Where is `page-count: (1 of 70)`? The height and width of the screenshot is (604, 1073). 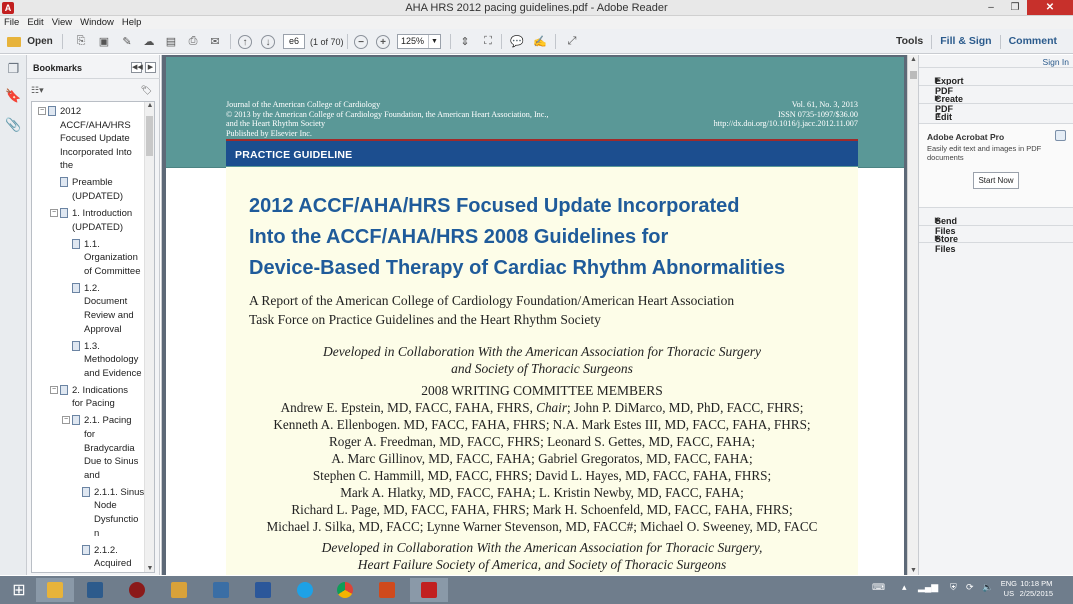 page-count: (1 of 70) is located at coordinates (327, 42).